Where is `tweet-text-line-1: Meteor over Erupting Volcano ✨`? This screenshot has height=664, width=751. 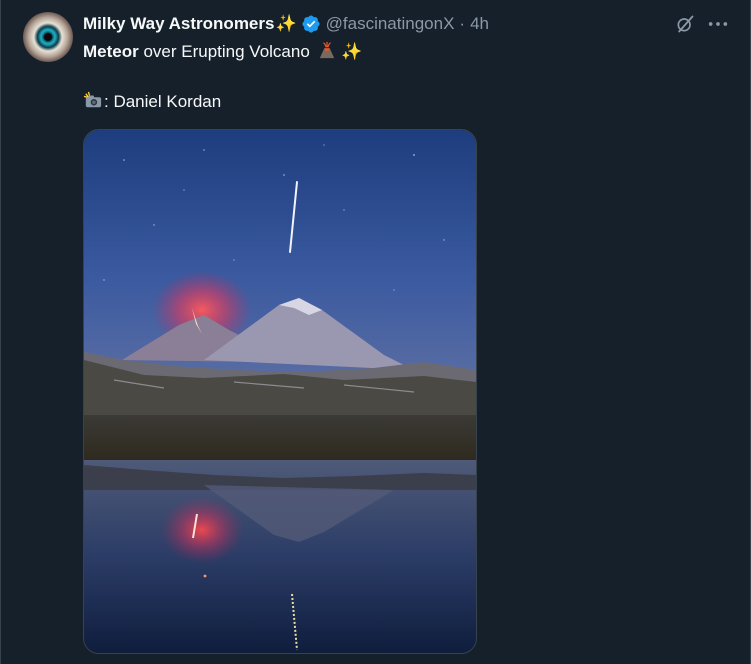
tweet-text-line-1: Meteor over Erupting Volcano ✨ is located at coordinates (222, 52).